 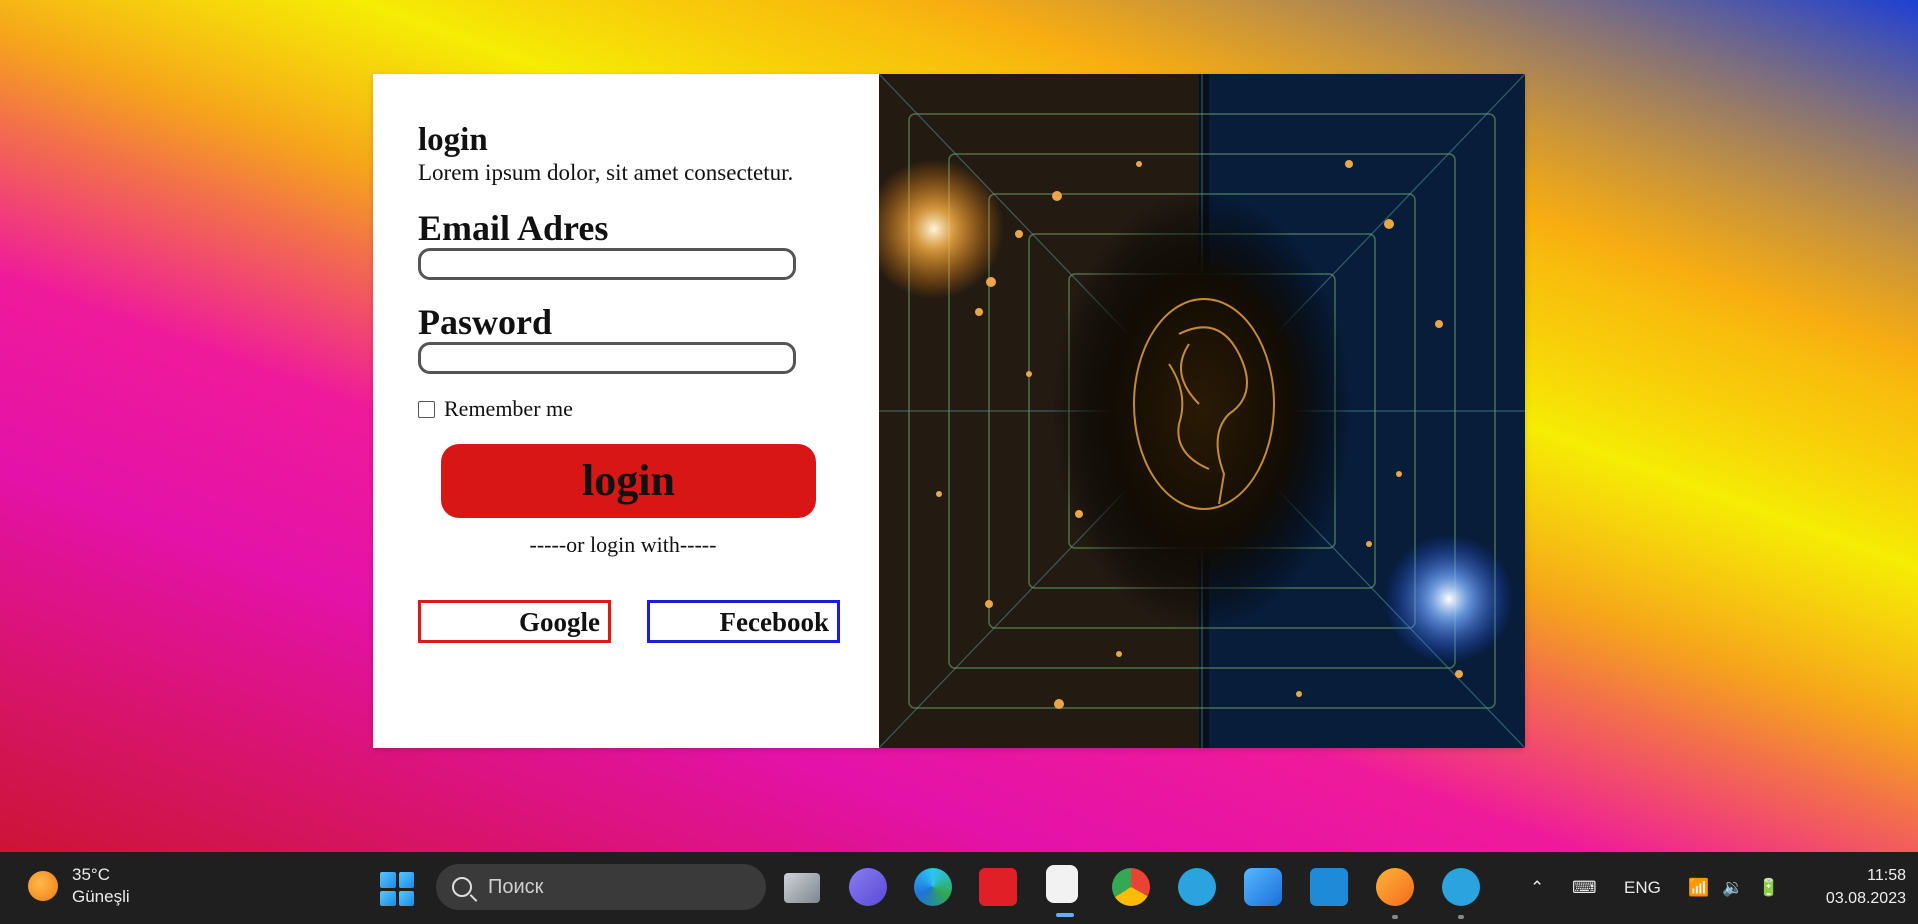 What do you see at coordinates (514, 621) in the screenshot?
I see `google-login-button: Google` at bounding box center [514, 621].